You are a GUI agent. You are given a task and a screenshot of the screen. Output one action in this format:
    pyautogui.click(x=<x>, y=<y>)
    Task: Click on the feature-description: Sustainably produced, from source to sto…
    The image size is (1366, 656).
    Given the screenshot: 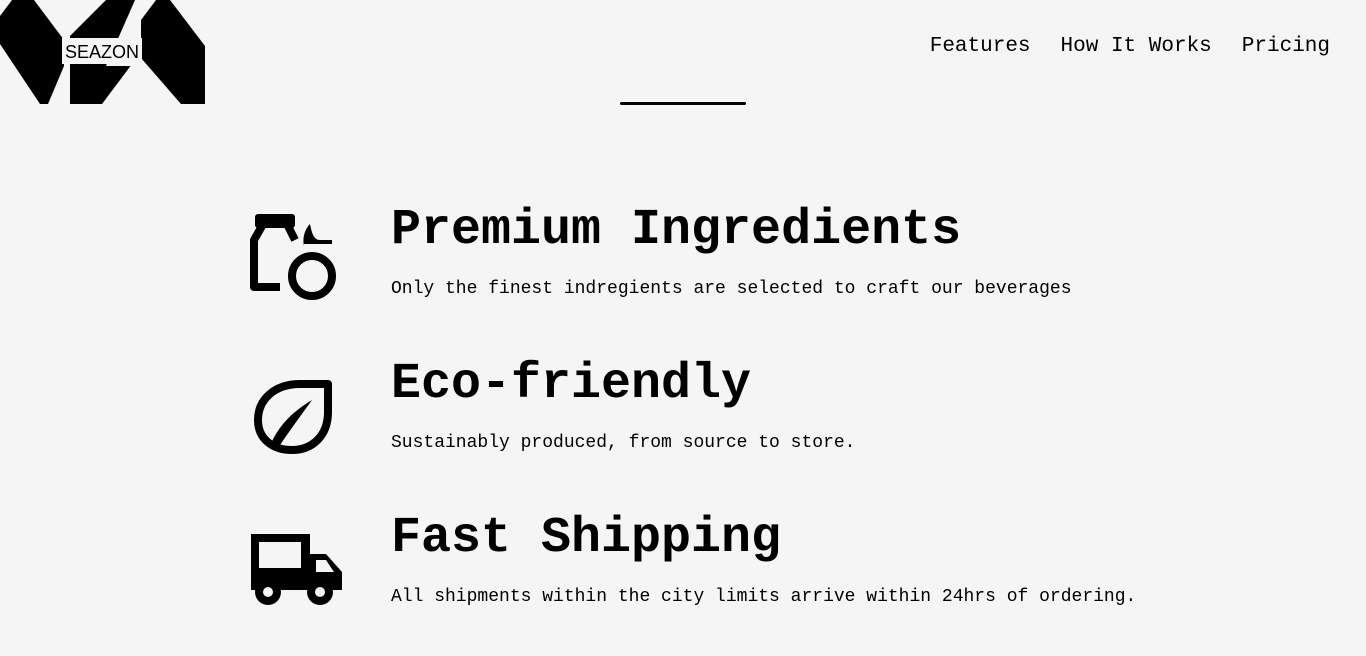 What is the action you would take?
    pyautogui.click(x=623, y=443)
    